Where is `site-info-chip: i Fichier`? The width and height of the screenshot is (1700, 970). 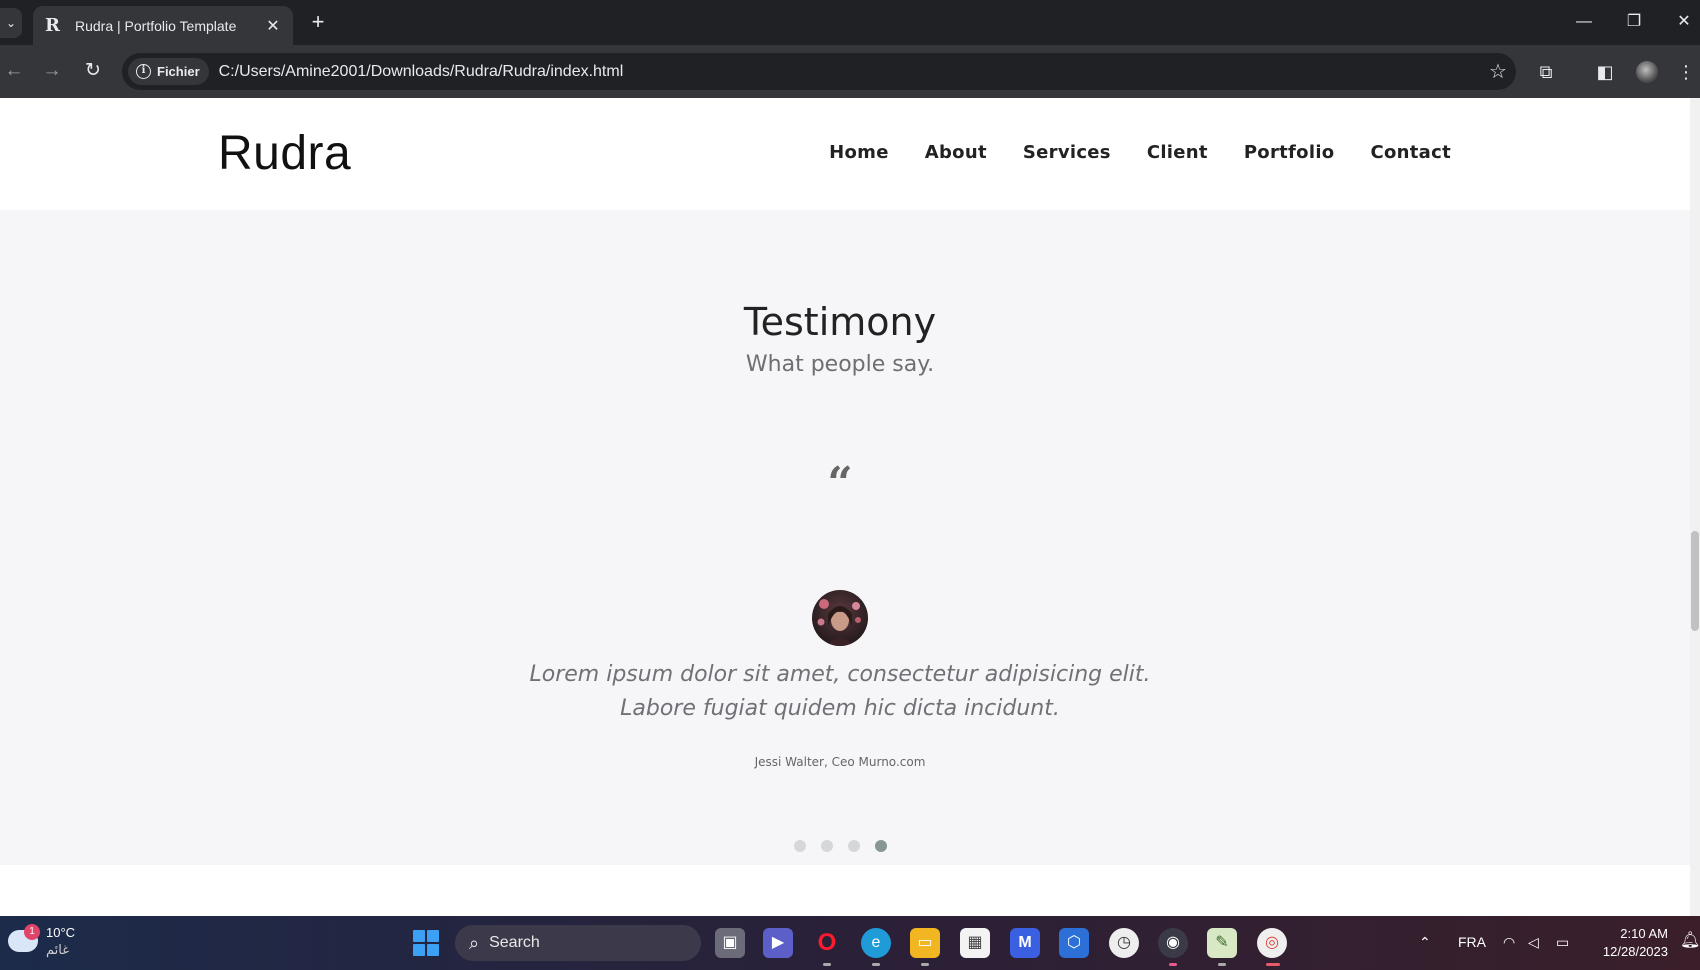 site-info-chip: i Fichier is located at coordinates (168, 71).